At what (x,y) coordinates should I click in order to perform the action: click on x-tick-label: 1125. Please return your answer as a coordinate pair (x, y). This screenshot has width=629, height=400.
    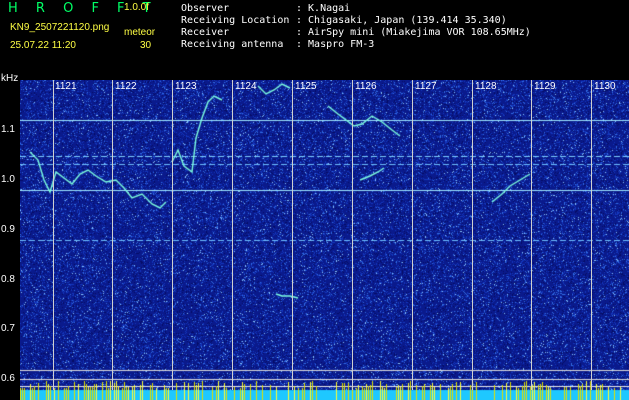
    Looking at the image, I should click on (306, 86).